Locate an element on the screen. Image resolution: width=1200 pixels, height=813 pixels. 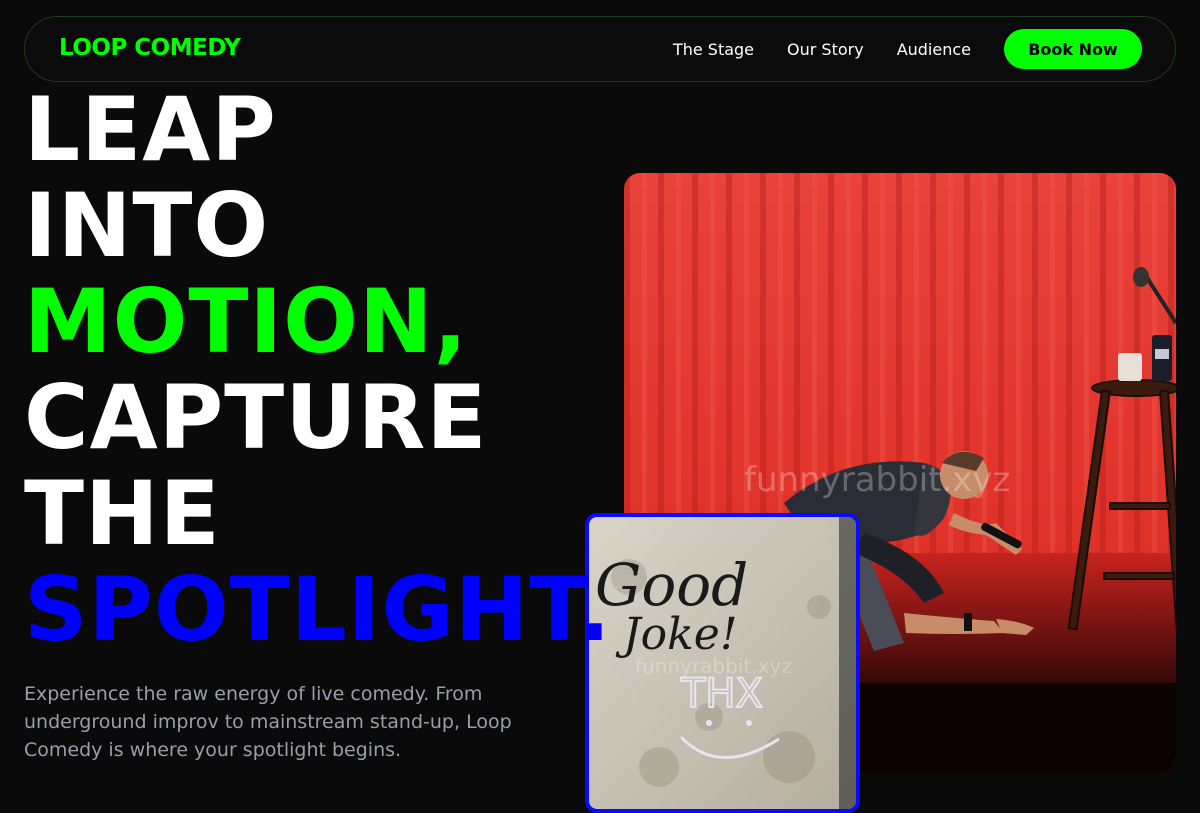
nav-link-audience: Audience is located at coordinates (934, 49).